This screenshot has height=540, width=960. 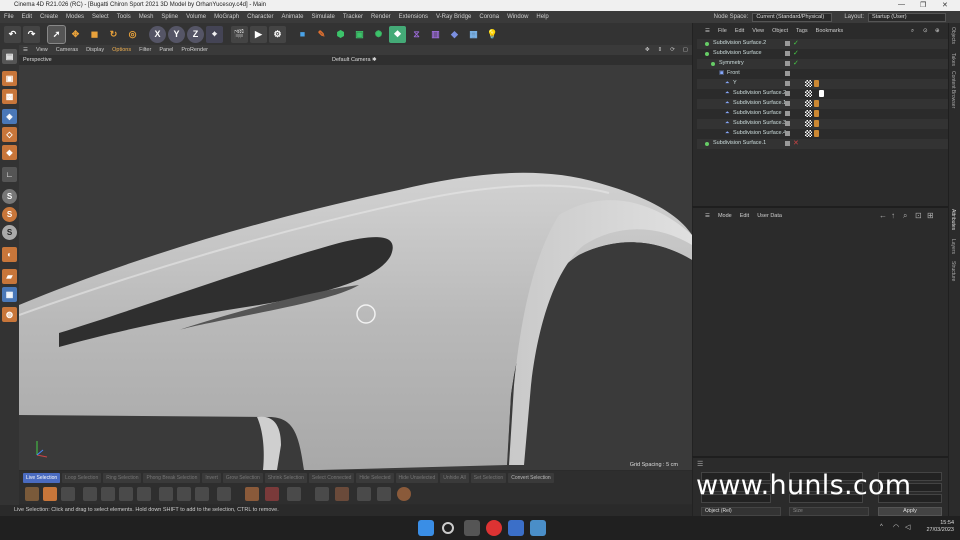 I want to click on menu-render: Render, so click(x=381, y=17).